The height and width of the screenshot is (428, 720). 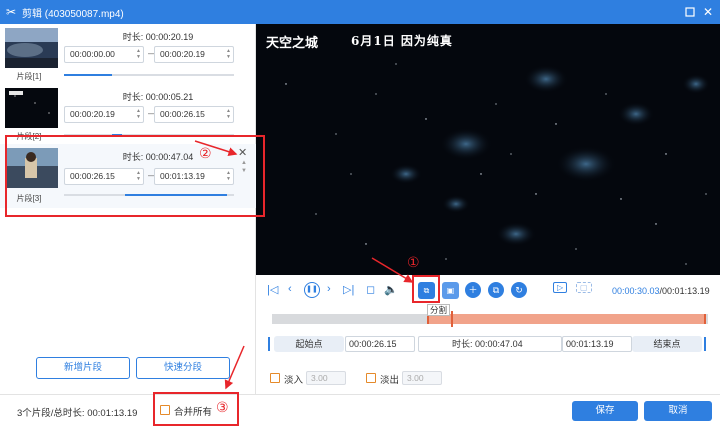 I want to click on set-end-button: 结束点, so click(x=667, y=344).